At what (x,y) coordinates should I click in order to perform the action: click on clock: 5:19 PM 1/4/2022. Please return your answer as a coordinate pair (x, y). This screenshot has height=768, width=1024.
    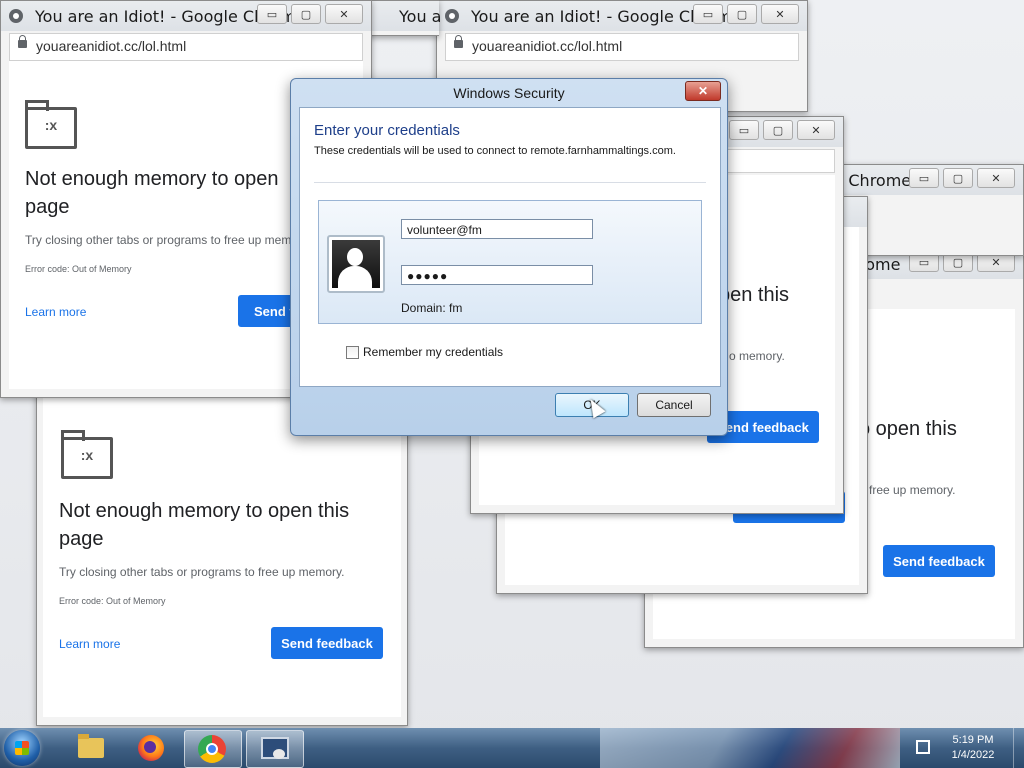
    Looking at the image, I should click on (973, 748).